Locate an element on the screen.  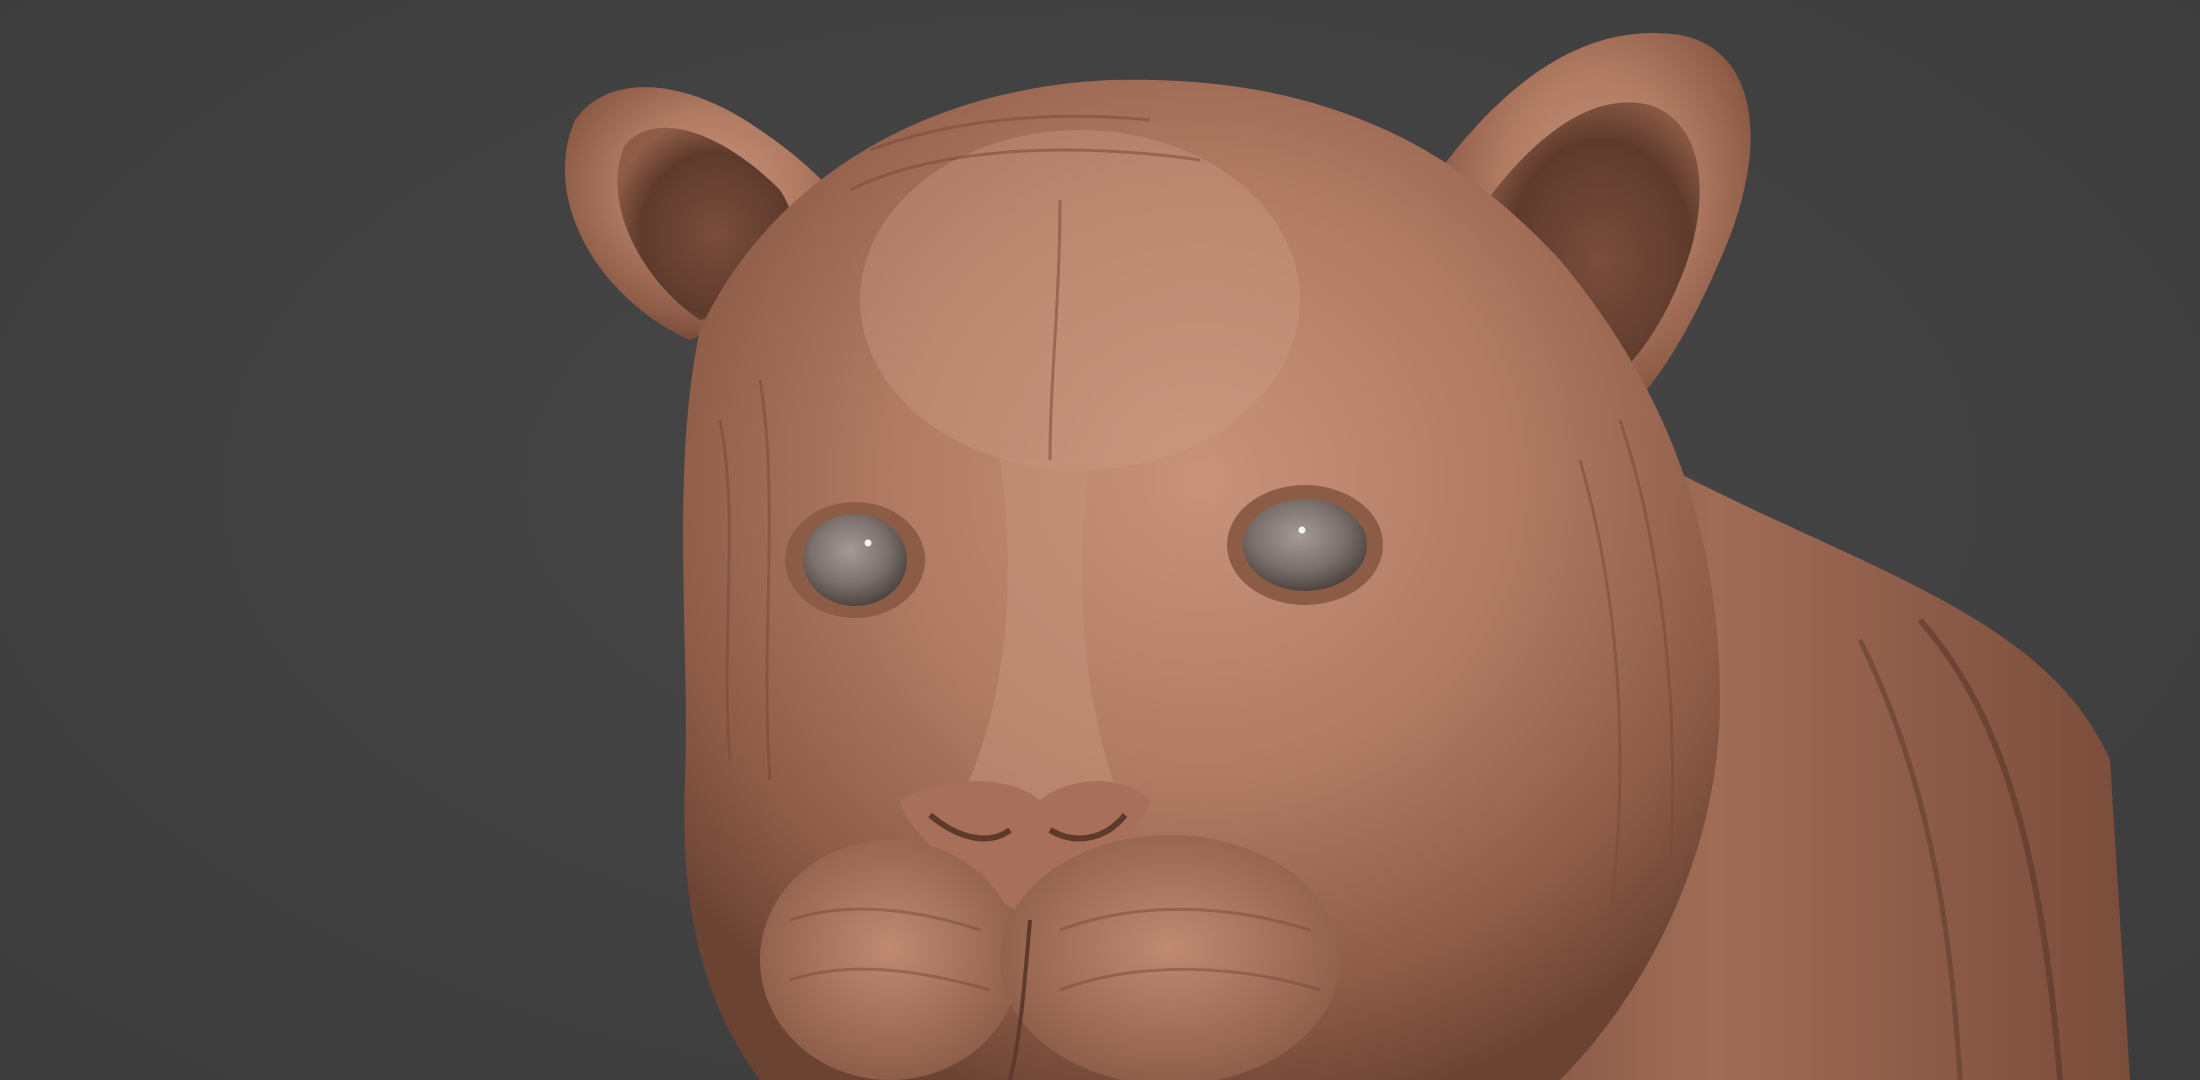
right-eye is located at coordinates (1305, 545).